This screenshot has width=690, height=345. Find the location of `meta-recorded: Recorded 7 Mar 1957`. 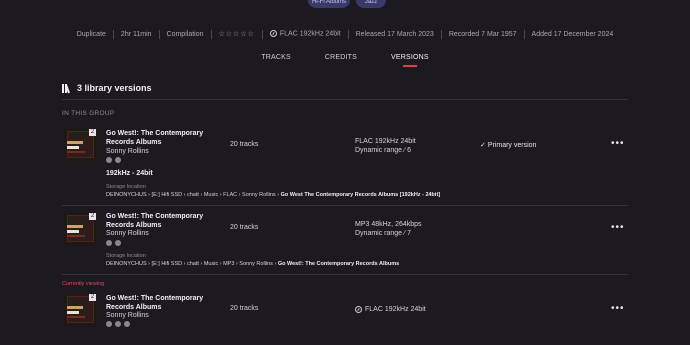

meta-recorded: Recorded 7 Mar 1957 is located at coordinates (482, 34).